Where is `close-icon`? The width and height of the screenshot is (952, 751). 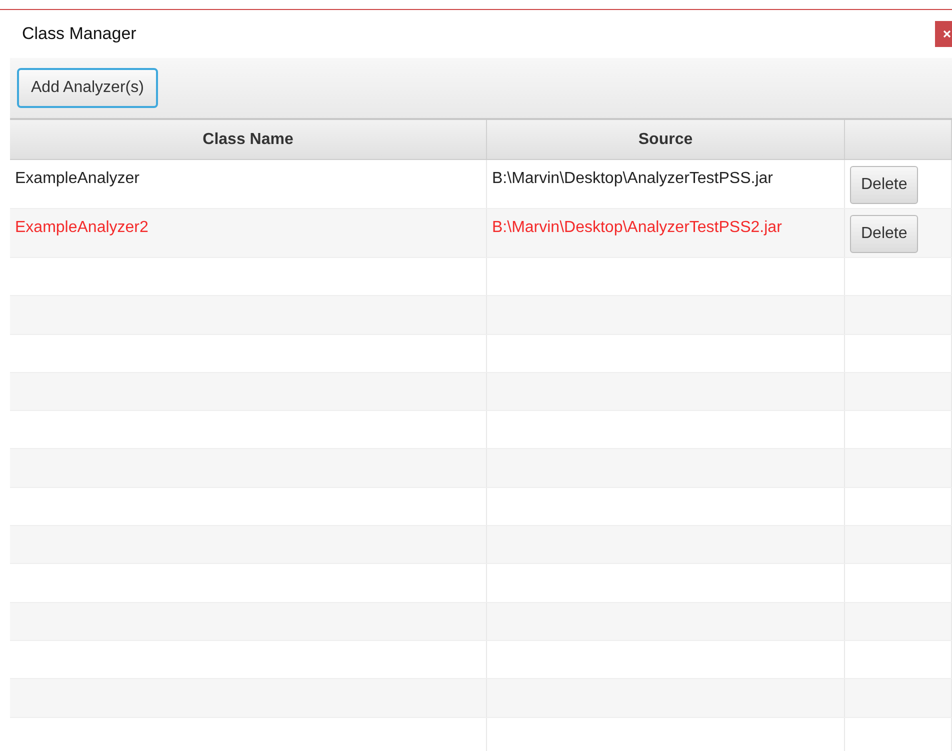
close-icon is located at coordinates (947, 34).